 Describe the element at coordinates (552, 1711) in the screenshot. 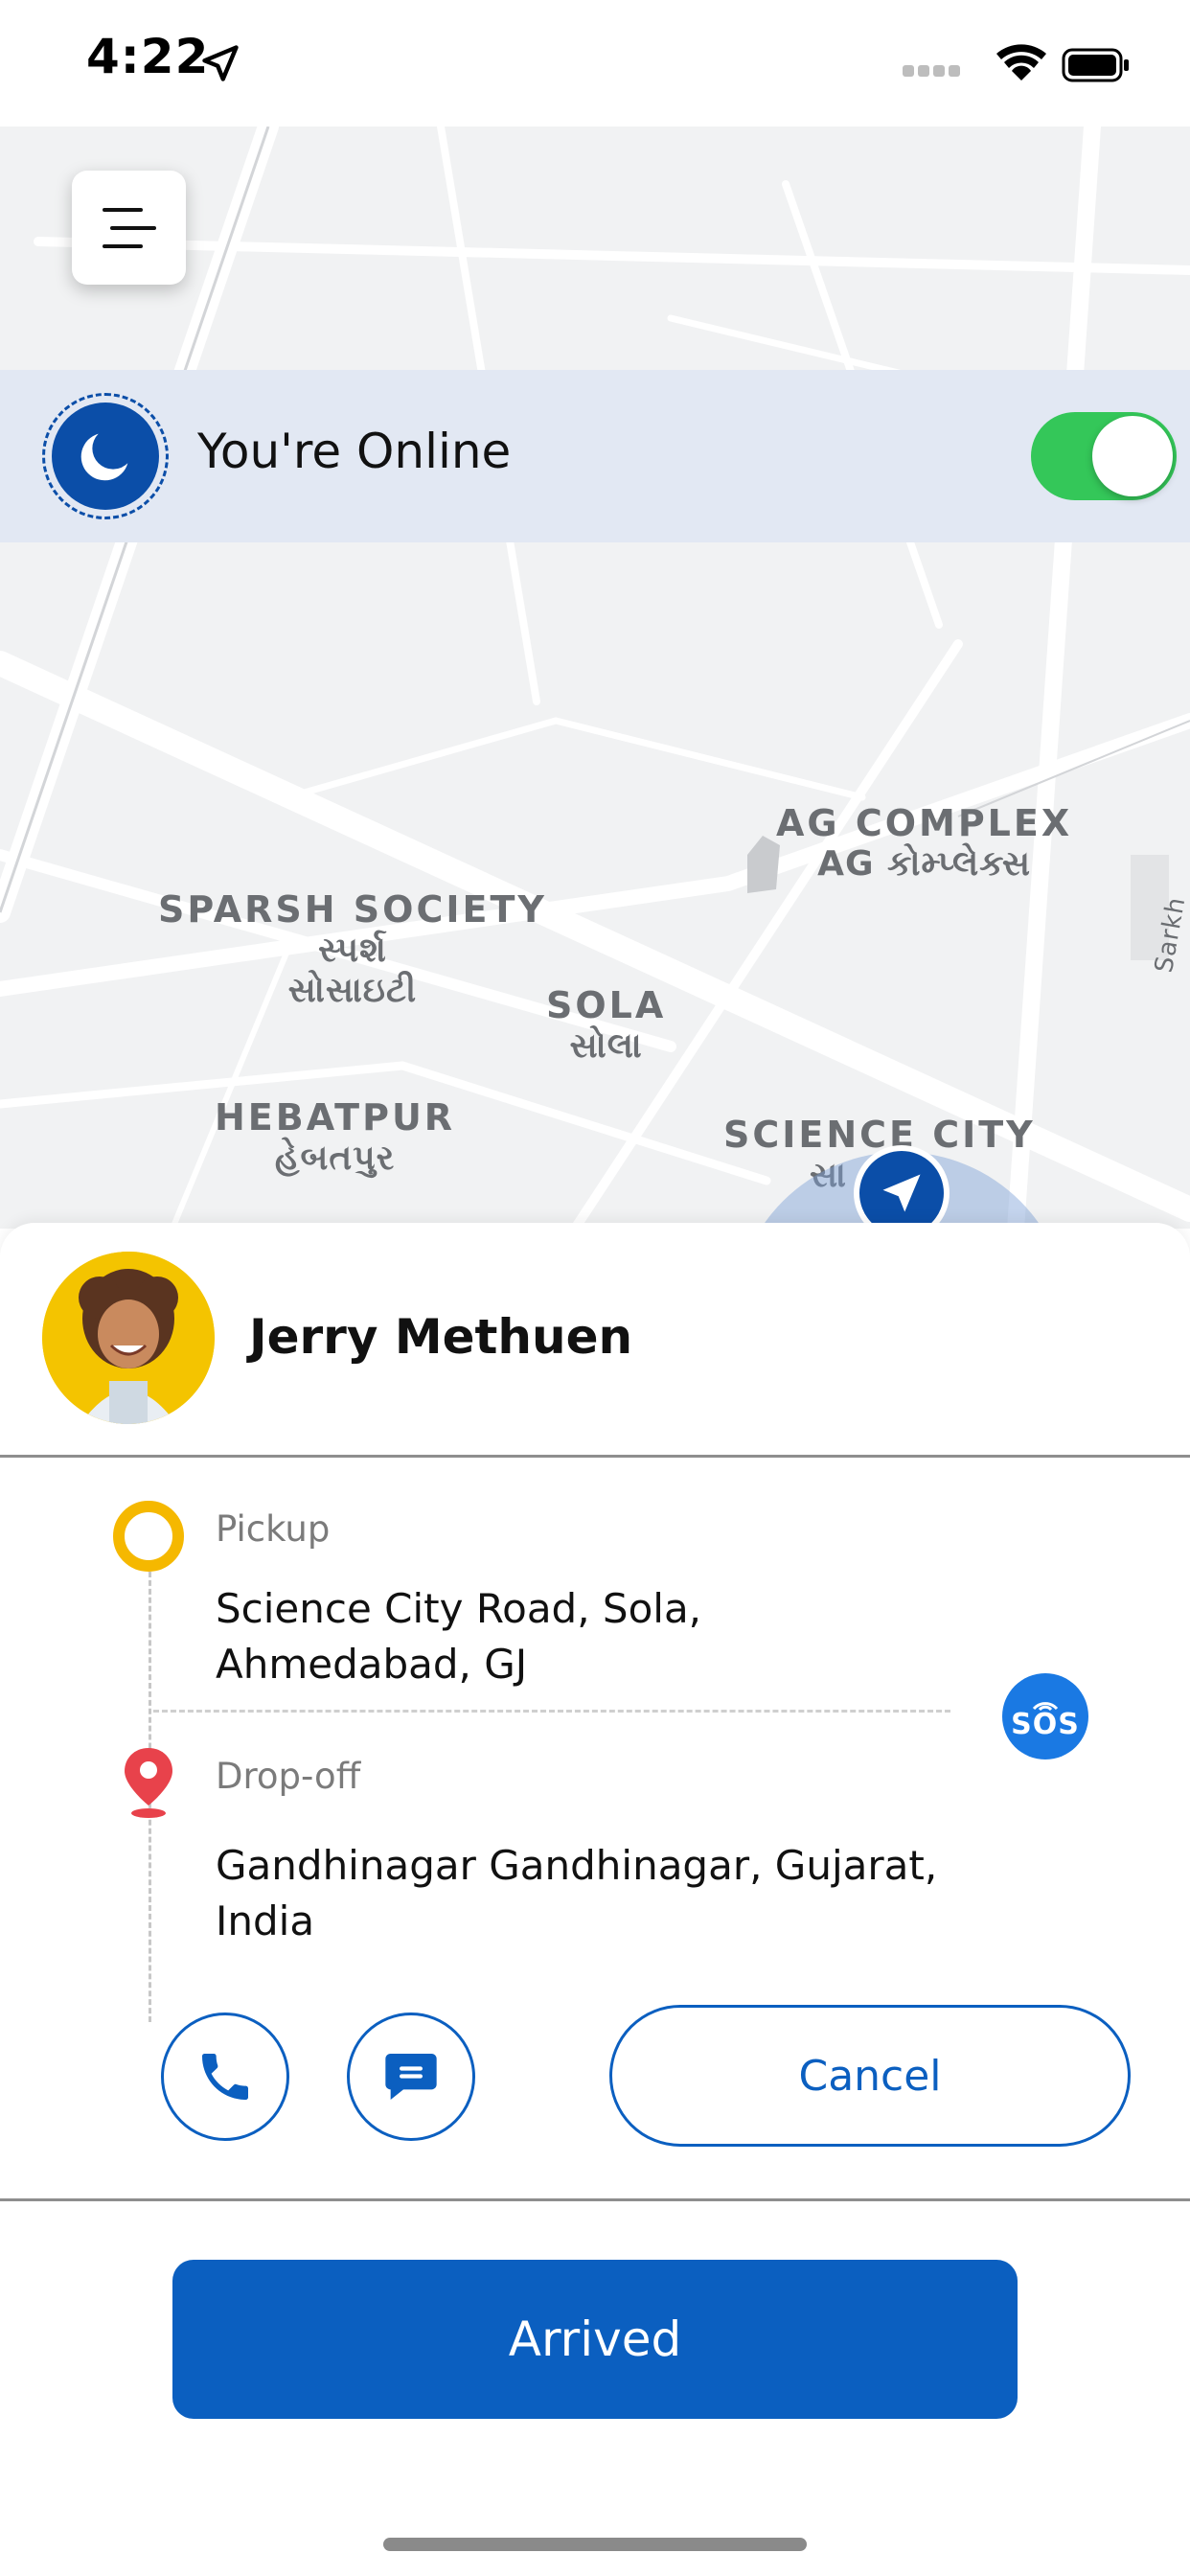

I see `address-separator` at that location.